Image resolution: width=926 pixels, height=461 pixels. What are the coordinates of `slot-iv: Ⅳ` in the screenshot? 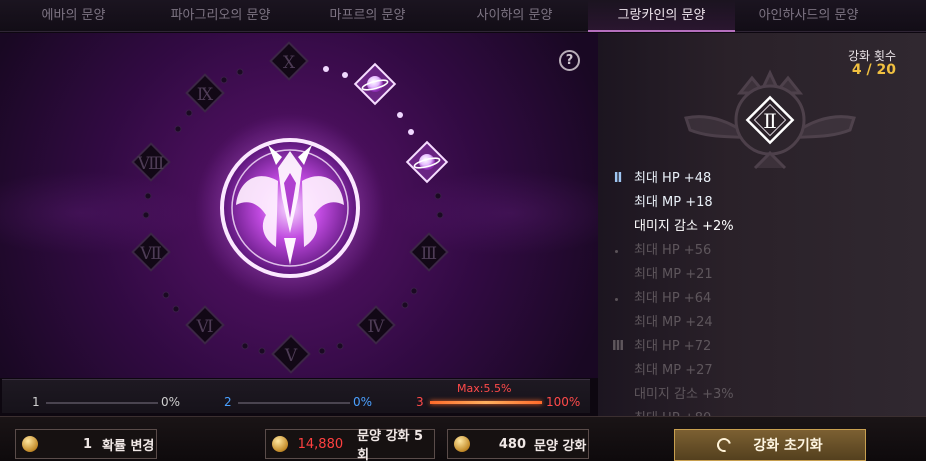 It's located at (376, 325).